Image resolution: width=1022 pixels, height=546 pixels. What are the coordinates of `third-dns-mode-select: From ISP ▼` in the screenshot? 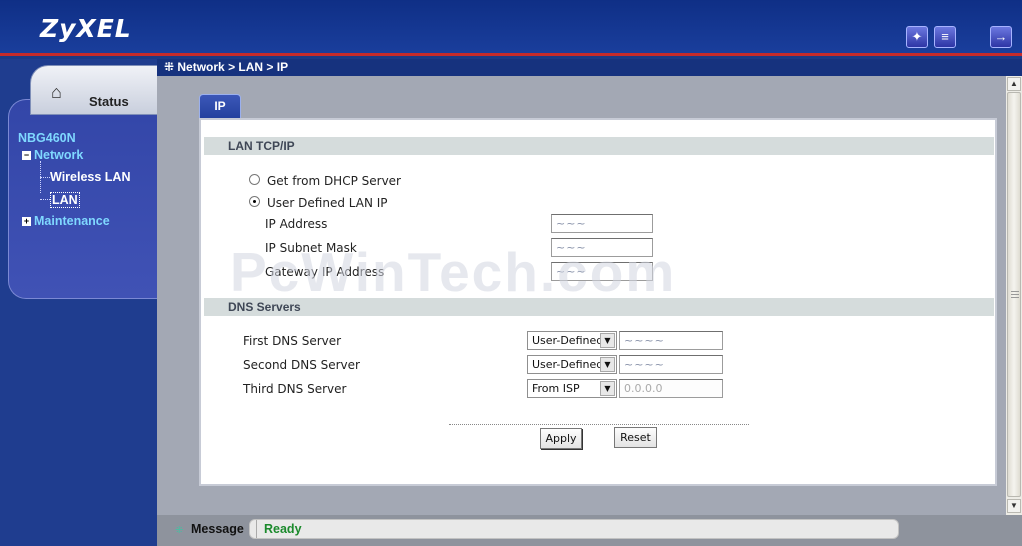 It's located at (572, 388).